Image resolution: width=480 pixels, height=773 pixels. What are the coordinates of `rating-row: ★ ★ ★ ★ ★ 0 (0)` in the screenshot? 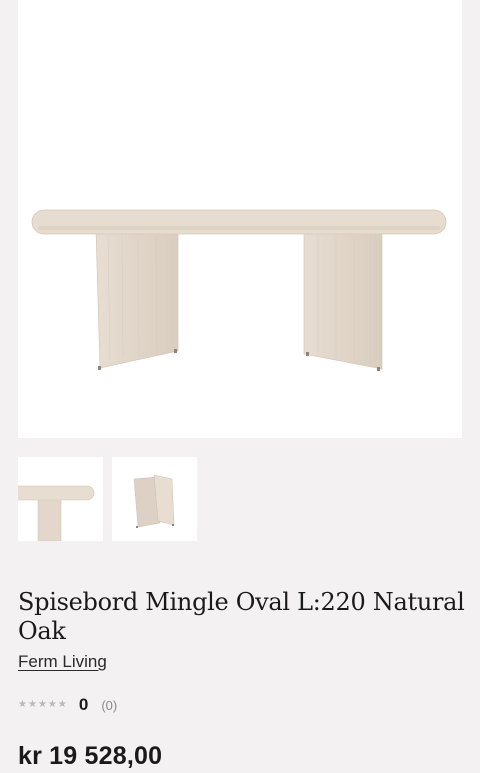 It's located at (67, 705).